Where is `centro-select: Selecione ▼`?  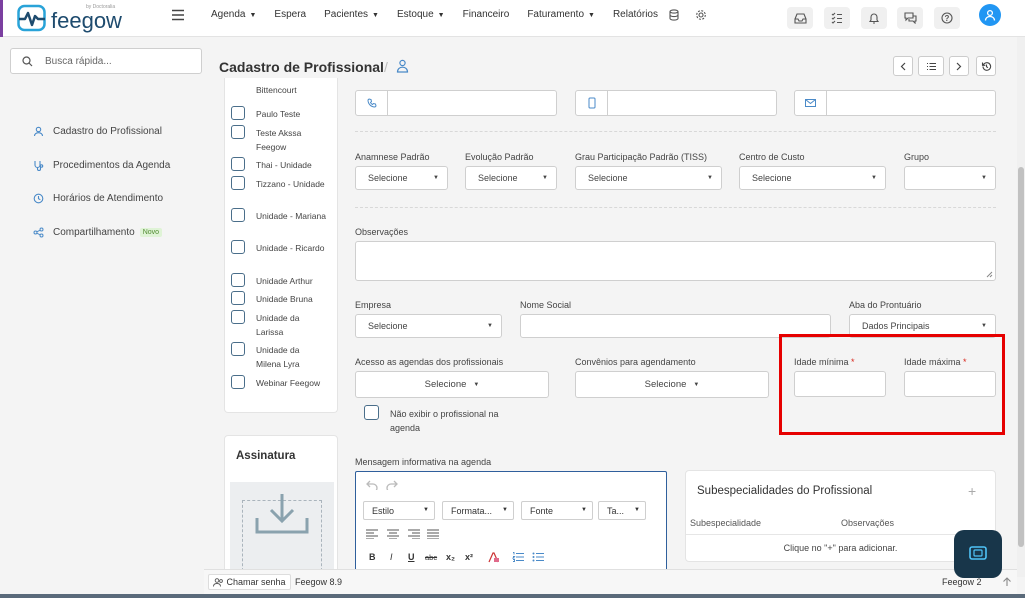
centro-select: Selecione ▼ is located at coordinates (812, 178).